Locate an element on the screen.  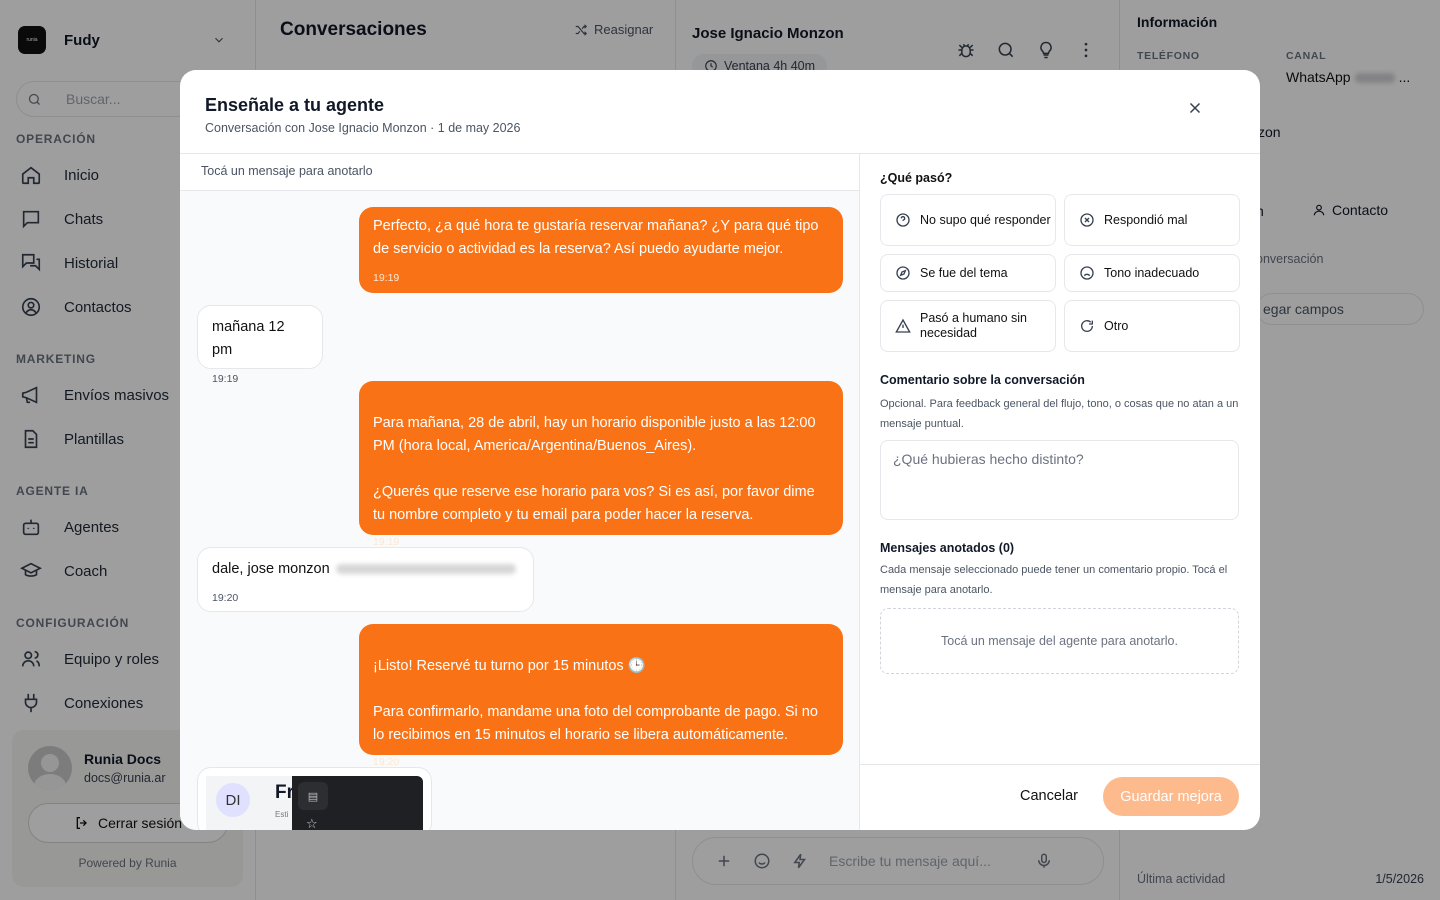
preview-image-dark: ▤ ☆ is located at coordinates (357, 803).